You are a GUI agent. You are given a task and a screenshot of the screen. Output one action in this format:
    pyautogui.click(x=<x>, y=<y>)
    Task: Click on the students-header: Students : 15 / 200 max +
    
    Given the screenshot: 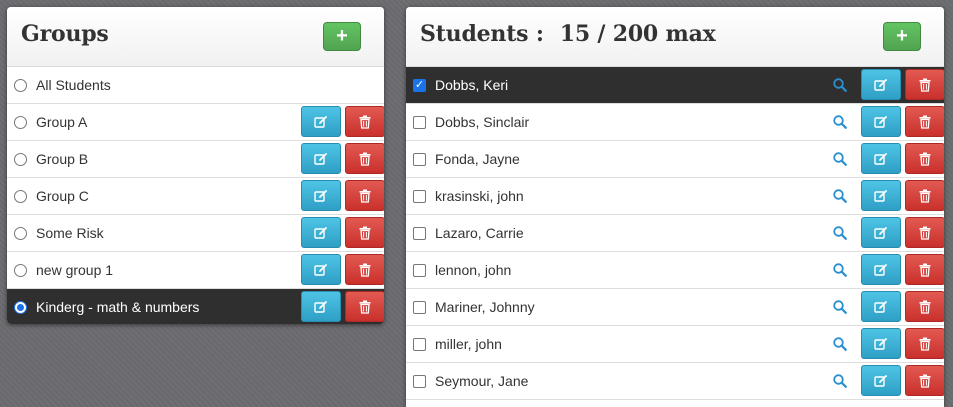 What is the action you would take?
    pyautogui.click(x=675, y=37)
    